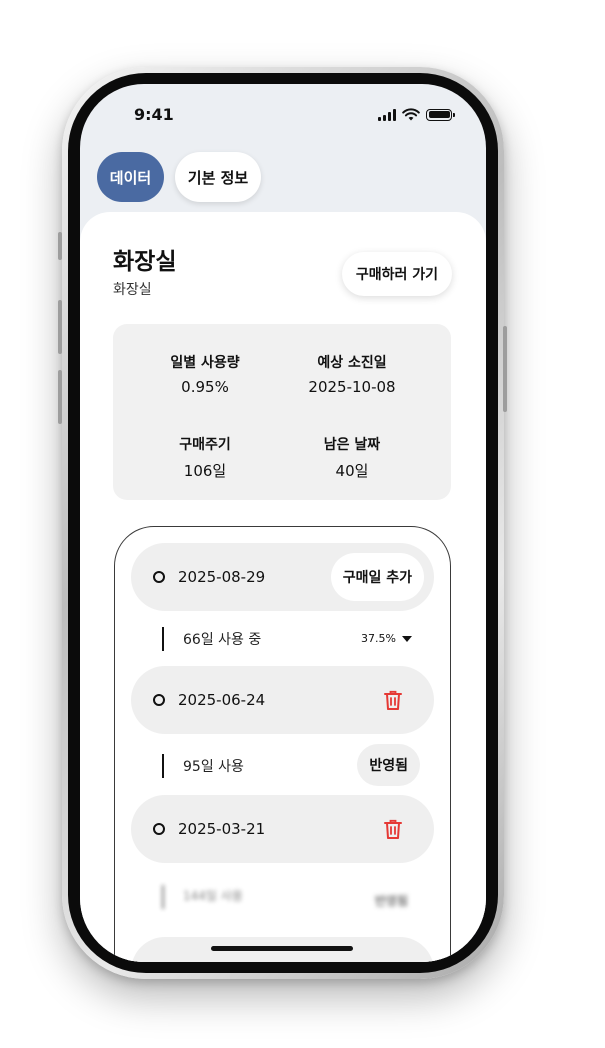  What do you see at coordinates (411, 114) in the screenshot?
I see `wifi-icon` at bounding box center [411, 114].